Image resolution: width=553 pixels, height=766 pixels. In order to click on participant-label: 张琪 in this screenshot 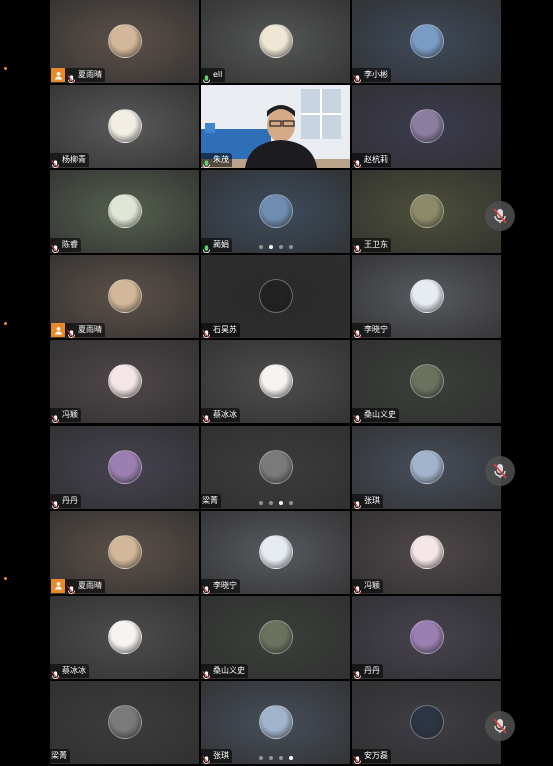, I will do `click(367, 501)`.